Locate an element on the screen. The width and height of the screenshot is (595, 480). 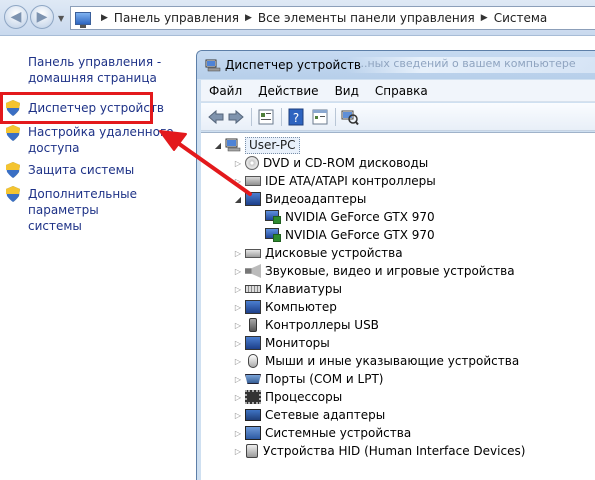
view-icon is located at coordinates (320, 117).